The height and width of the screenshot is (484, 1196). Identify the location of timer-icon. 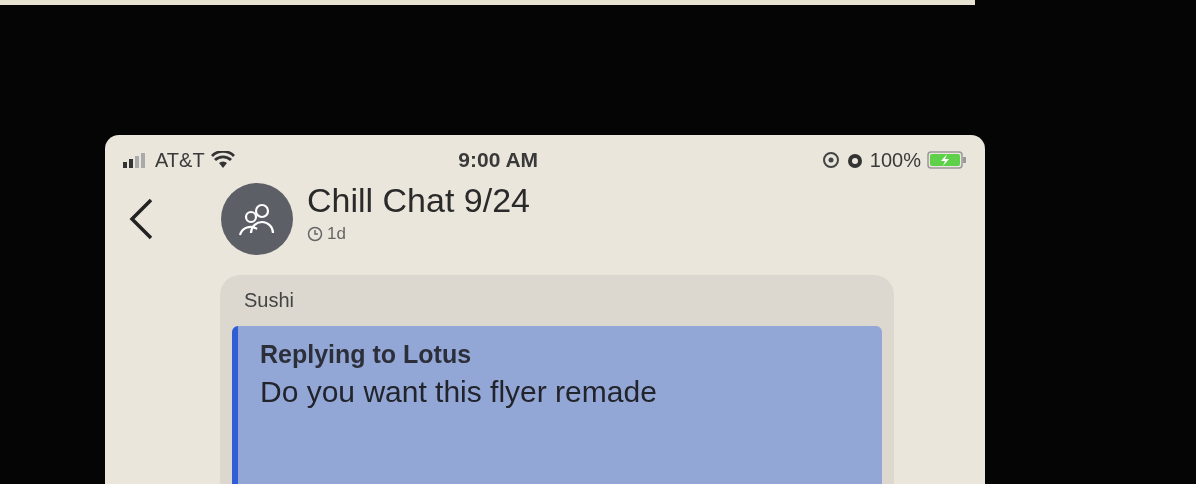
(315, 233).